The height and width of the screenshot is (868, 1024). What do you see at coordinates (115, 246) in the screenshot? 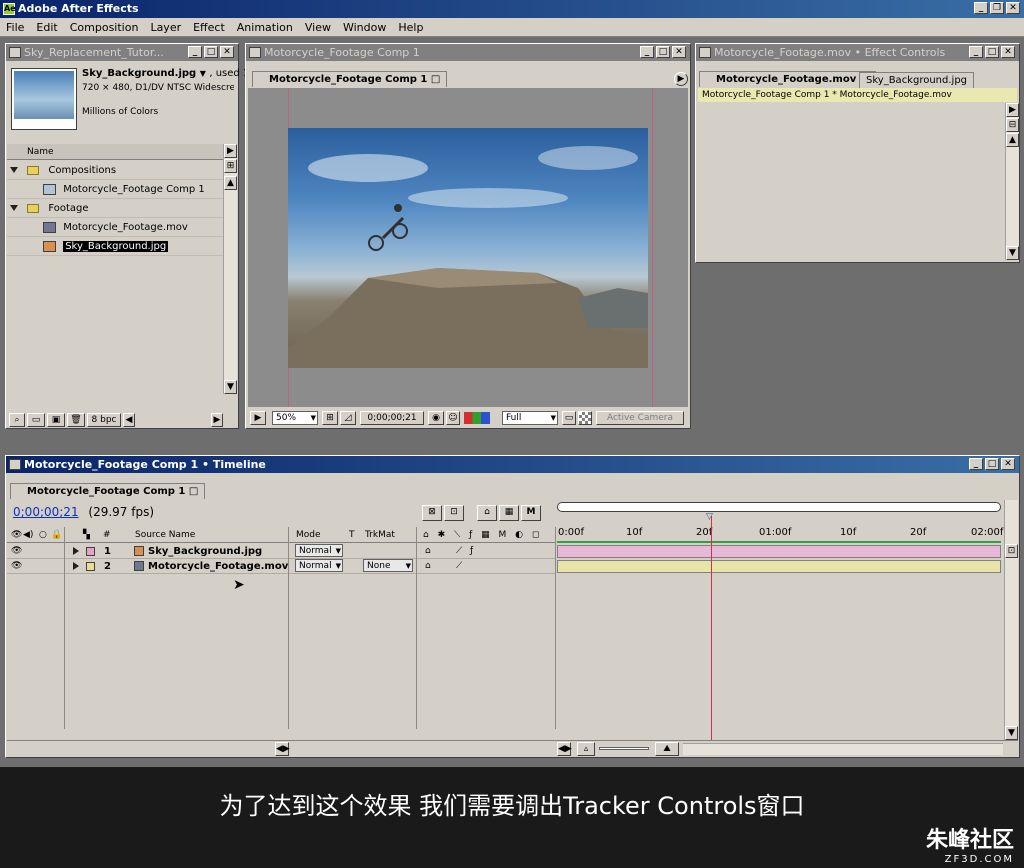
I see `list-item: Sky_Background.jpg` at bounding box center [115, 246].